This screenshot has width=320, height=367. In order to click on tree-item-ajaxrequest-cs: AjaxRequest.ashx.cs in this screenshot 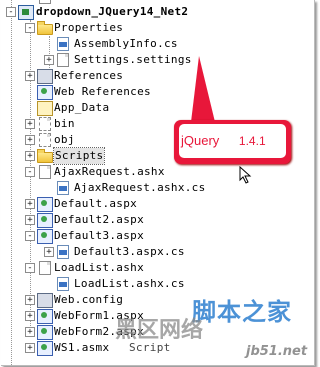, I will do `click(151, 188)`.